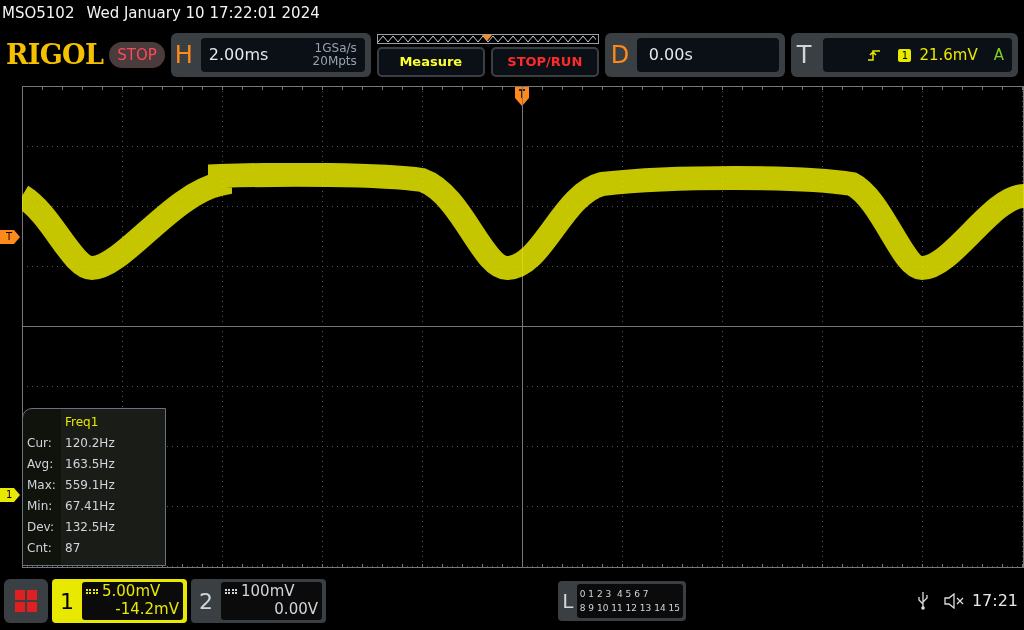 This screenshot has height=630, width=1024. I want to click on channel-offset: -14.2mV, so click(146, 609).